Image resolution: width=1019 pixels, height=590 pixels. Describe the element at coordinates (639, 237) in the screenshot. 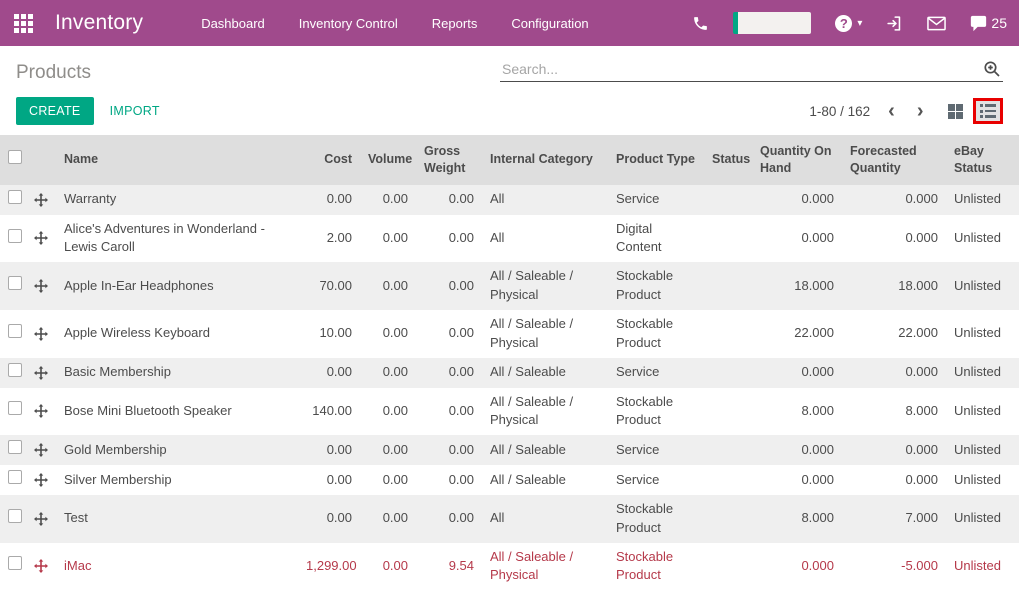

I see `cell-product-type: Digital Content` at that location.